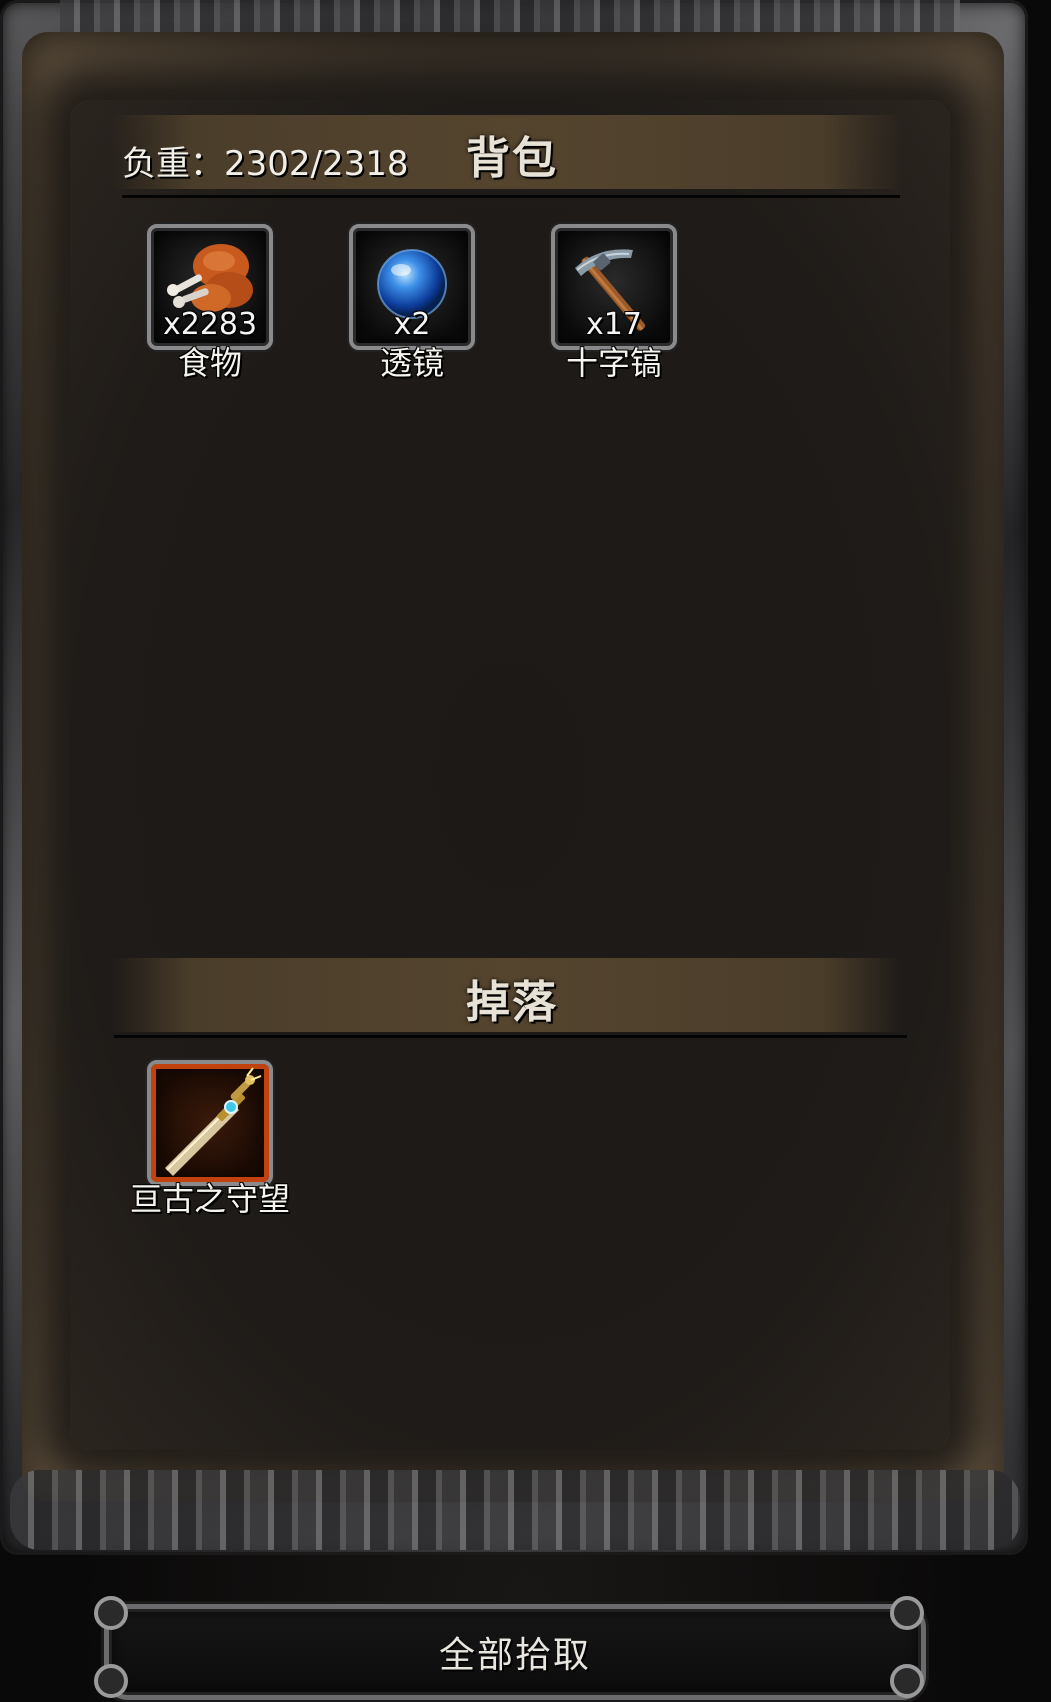  I want to click on item-name: 十字镐, so click(613, 363).